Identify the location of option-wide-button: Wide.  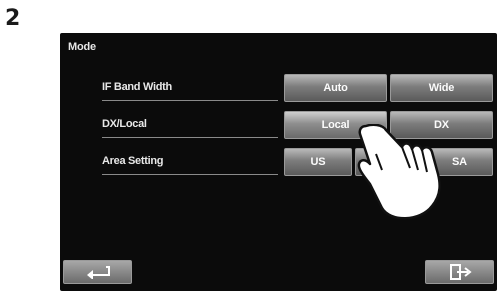
(441, 88).